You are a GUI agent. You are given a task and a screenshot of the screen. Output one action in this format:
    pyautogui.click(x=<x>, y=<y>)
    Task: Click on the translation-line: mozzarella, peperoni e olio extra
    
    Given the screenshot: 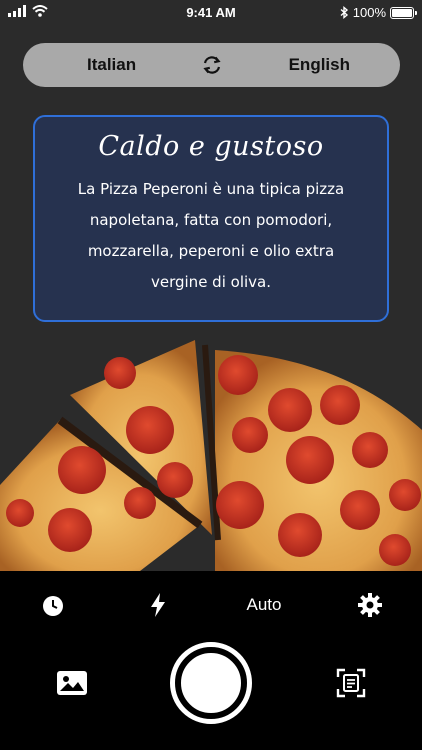 What is the action you would take?
    pyautogui.click(x=211, y=251)
    